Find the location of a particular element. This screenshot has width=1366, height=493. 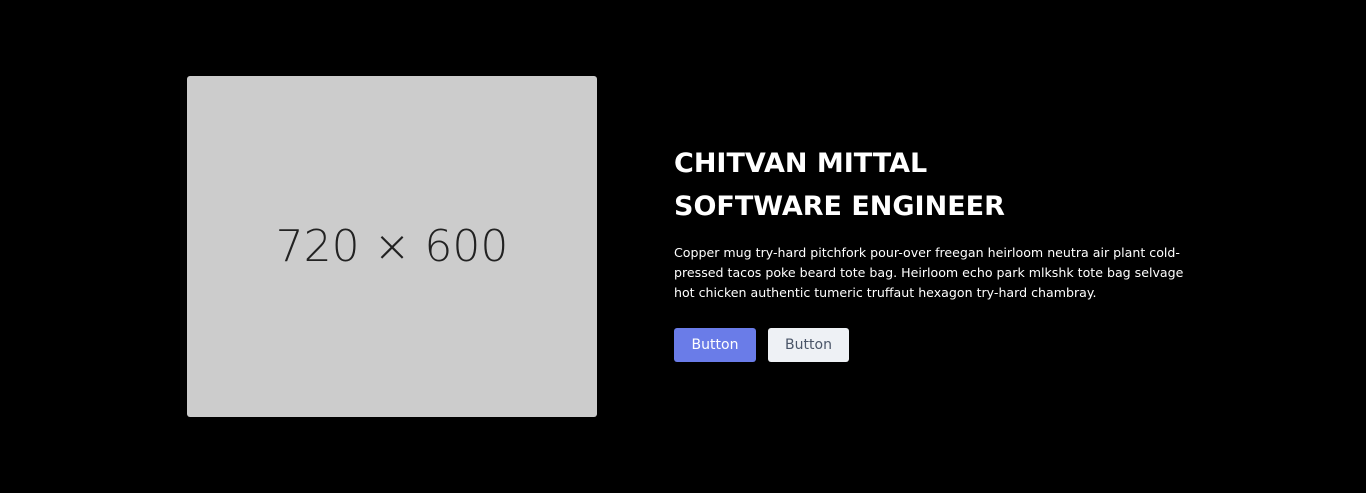

secondary-button: Button is located at coordinates (808, 345).